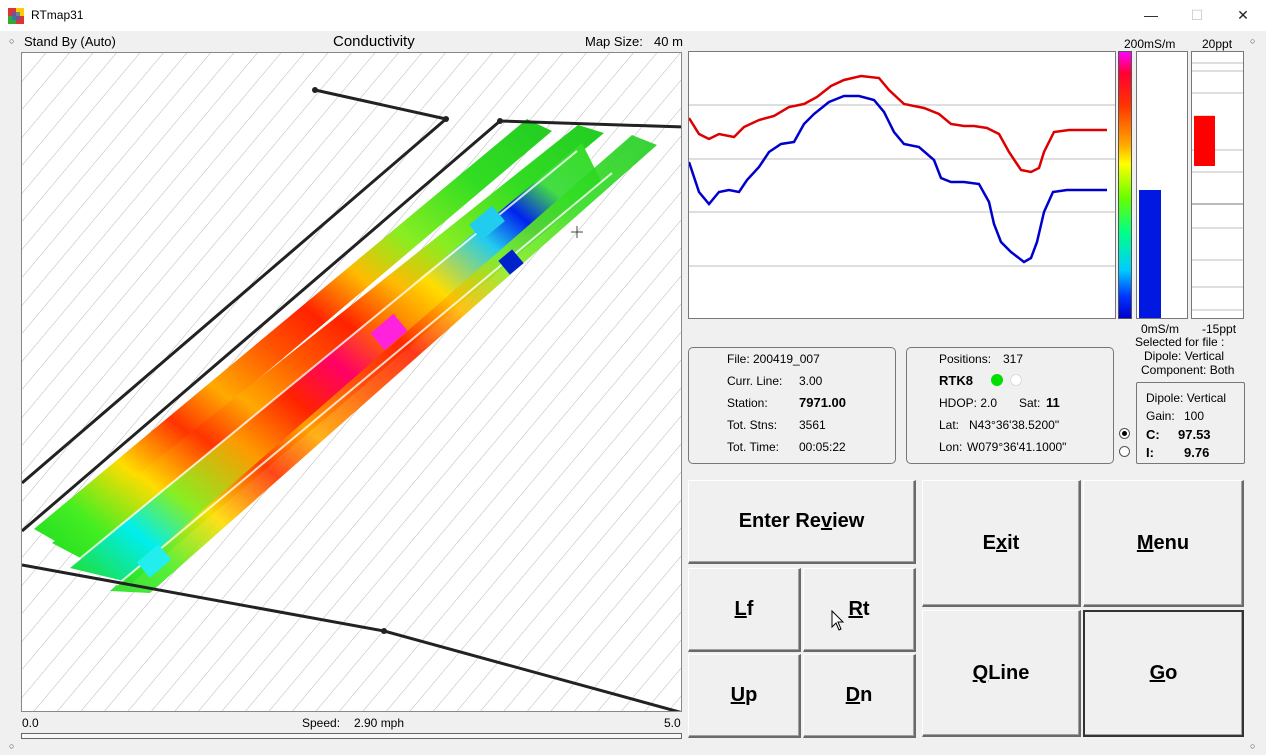 The image size is (1266, 755). Describe the element at coordinates (965, 359) in the screenshot. I see `positions-label: Positions:` at that location.